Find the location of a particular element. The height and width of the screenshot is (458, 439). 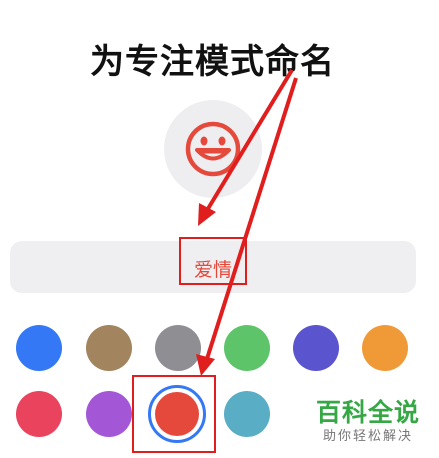

watermark-title: 百科全说 is located at coordinates (367, 412).